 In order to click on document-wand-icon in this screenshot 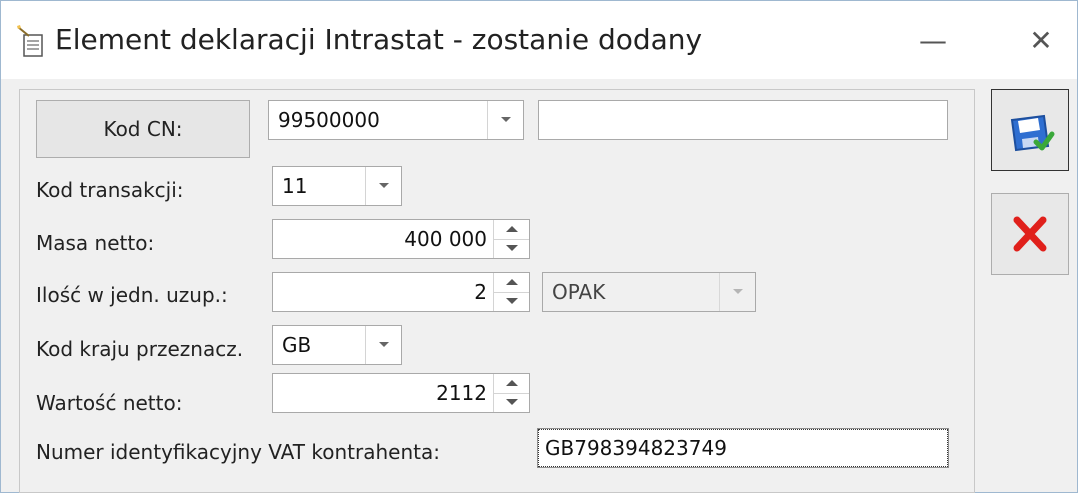, I will do `click(30, 41)`.